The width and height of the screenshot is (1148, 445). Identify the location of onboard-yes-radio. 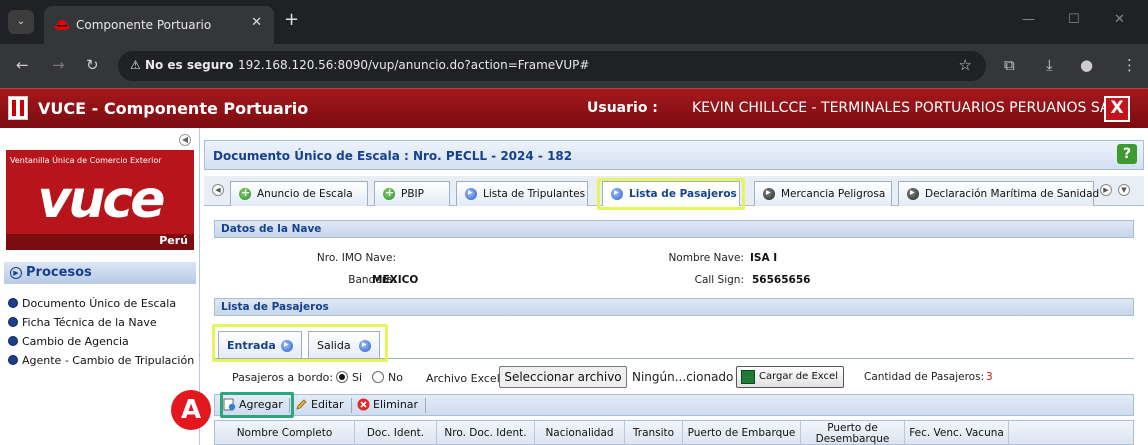
(342, 377).